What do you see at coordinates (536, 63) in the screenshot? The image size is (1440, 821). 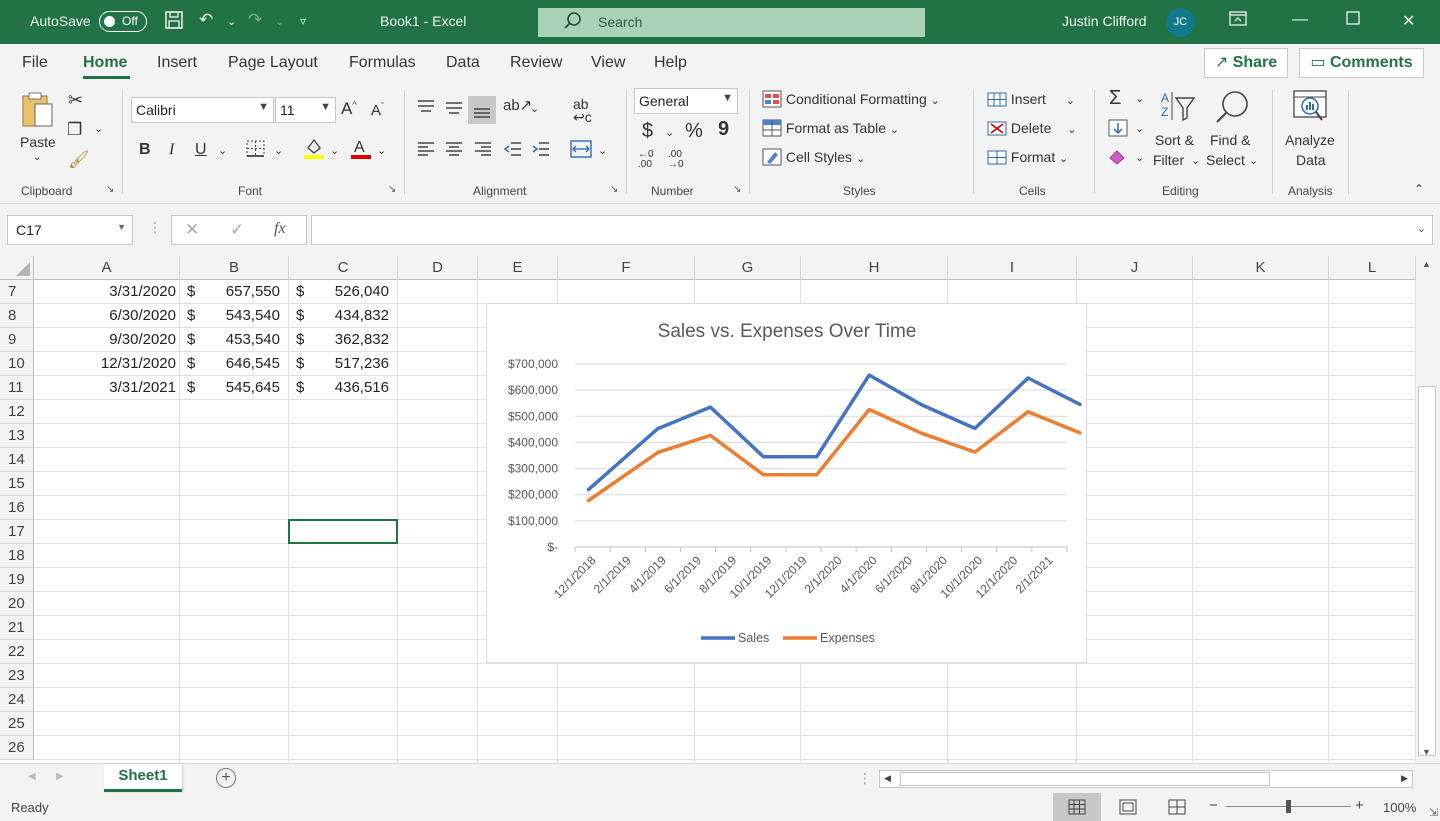 I see `tab-review: Review` at bounding box center [536, 63].